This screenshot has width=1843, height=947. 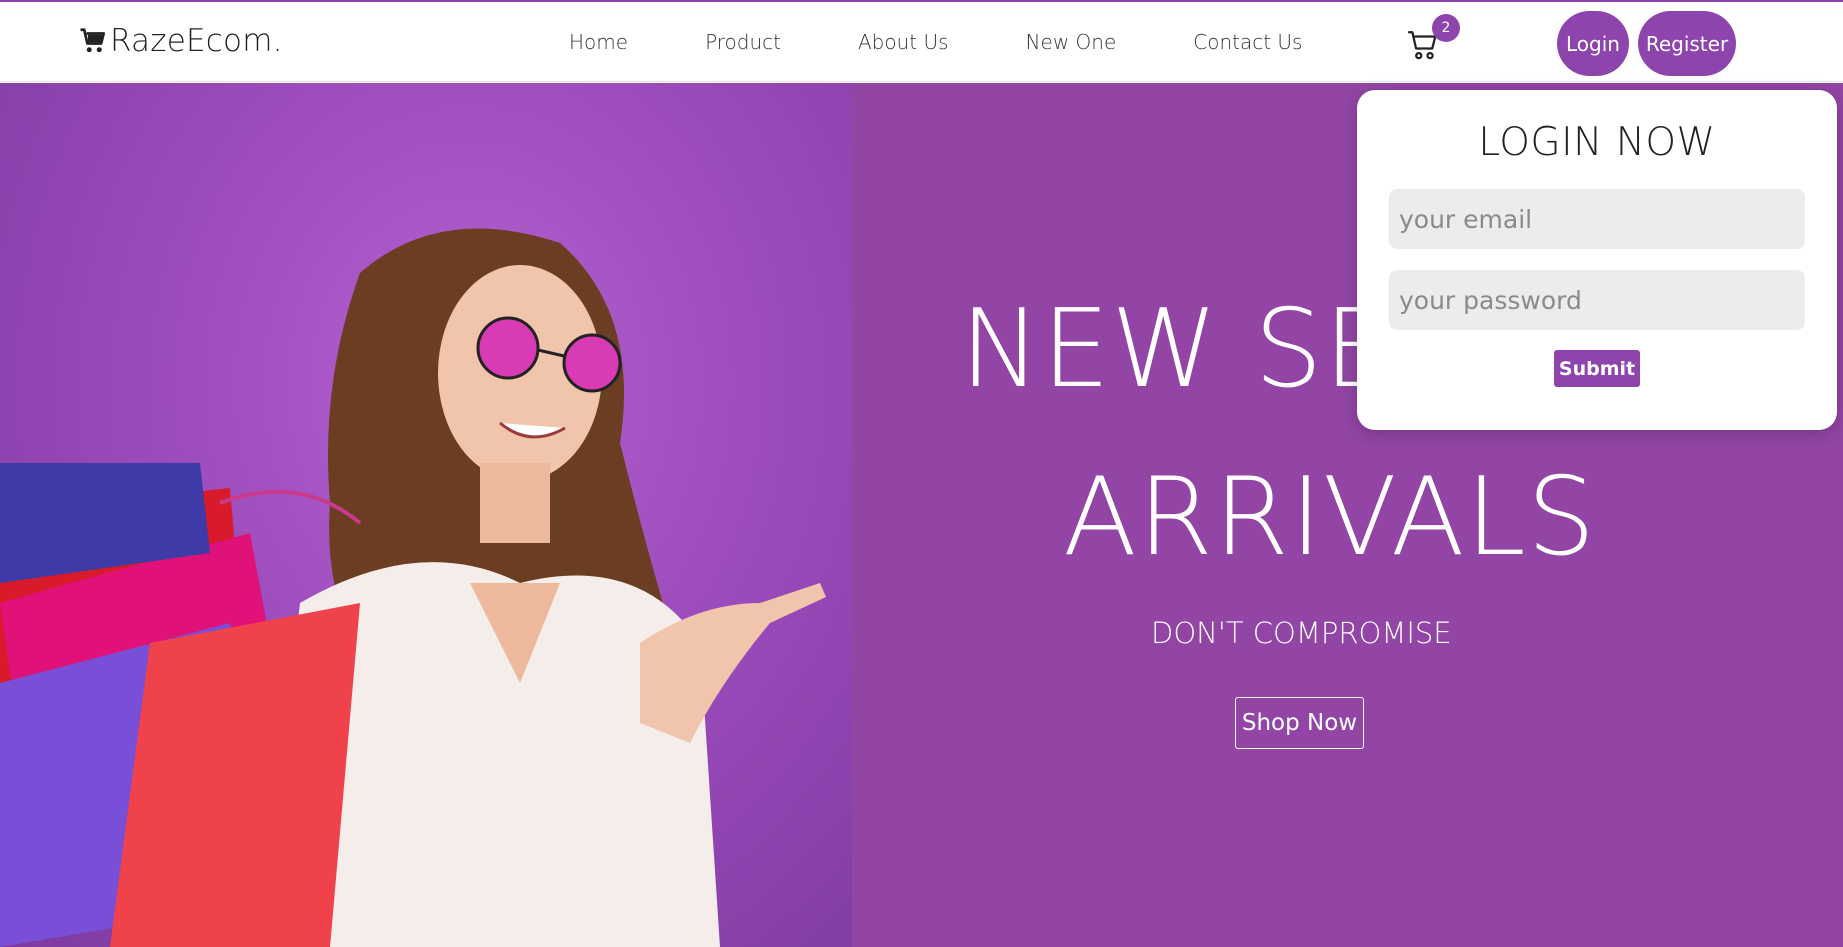 I want to click on nav-contact-us: Contact Us, so click(x=1247, y=42).